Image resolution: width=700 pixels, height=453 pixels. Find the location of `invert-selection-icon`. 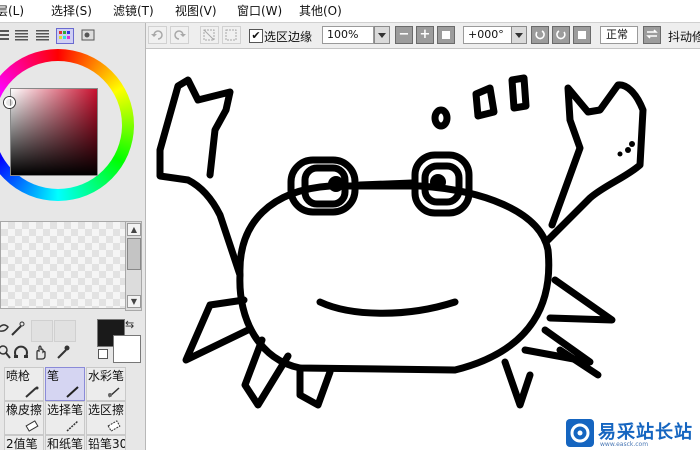

invert-selection-icon is located at coordinates (231, 35).